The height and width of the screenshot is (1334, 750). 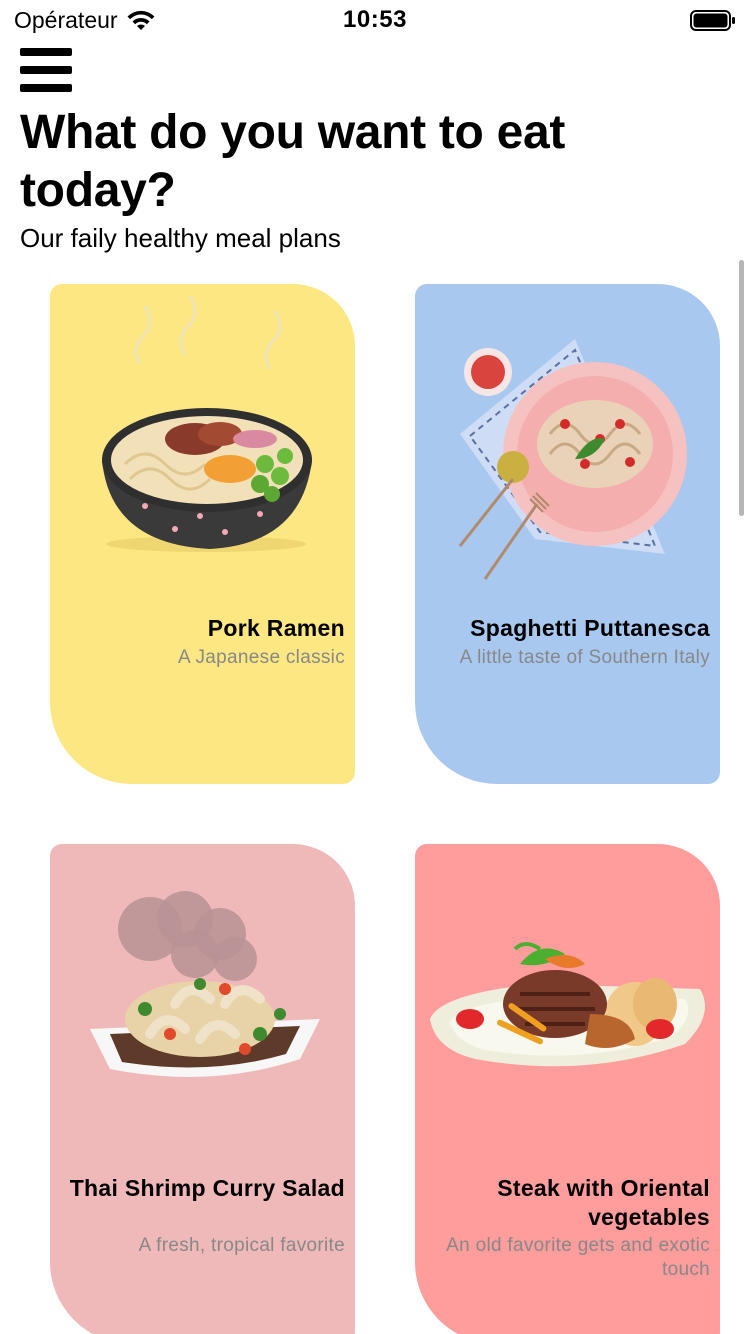 What do you see at coordinates (572, 459) in the screenshot?
I see `spaghetti-plate-icon` at bounding box center [572, 459].